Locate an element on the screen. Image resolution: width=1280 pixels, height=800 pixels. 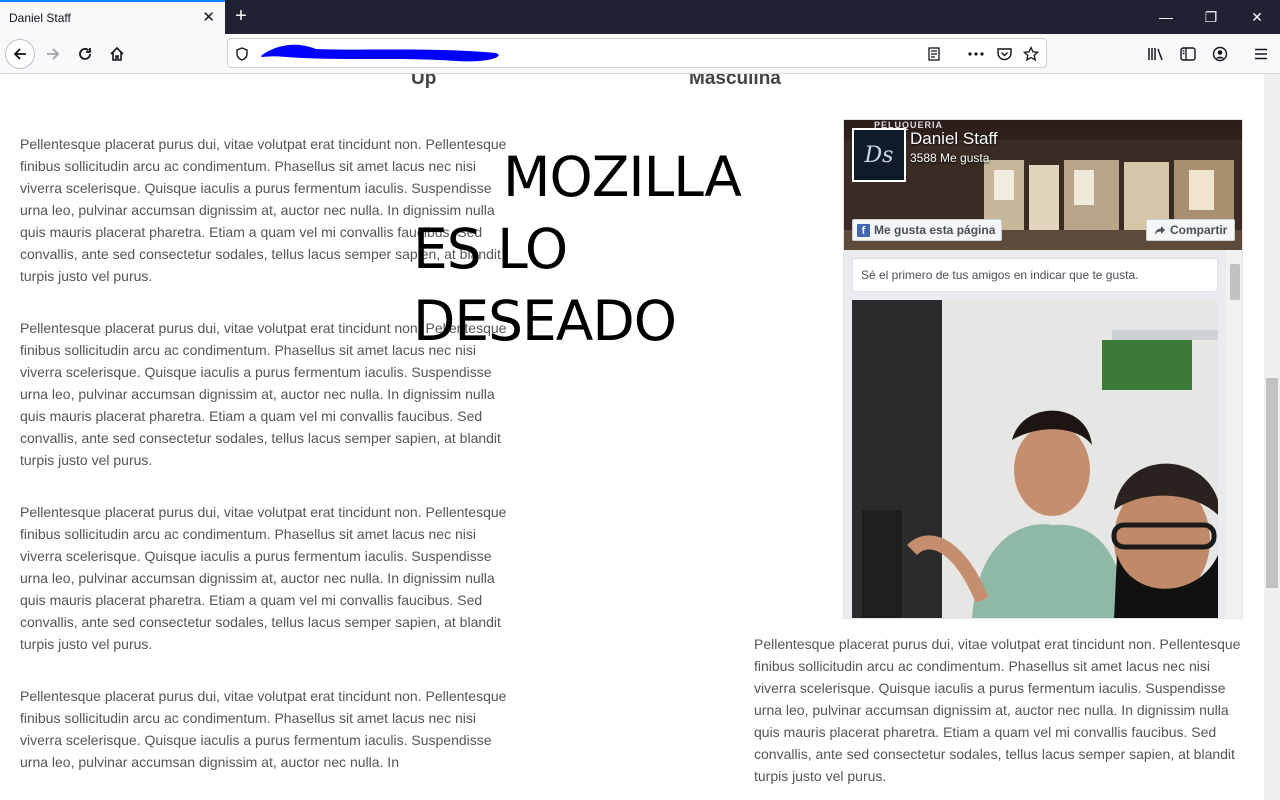
reload-button is located at coordinates (85, 54).